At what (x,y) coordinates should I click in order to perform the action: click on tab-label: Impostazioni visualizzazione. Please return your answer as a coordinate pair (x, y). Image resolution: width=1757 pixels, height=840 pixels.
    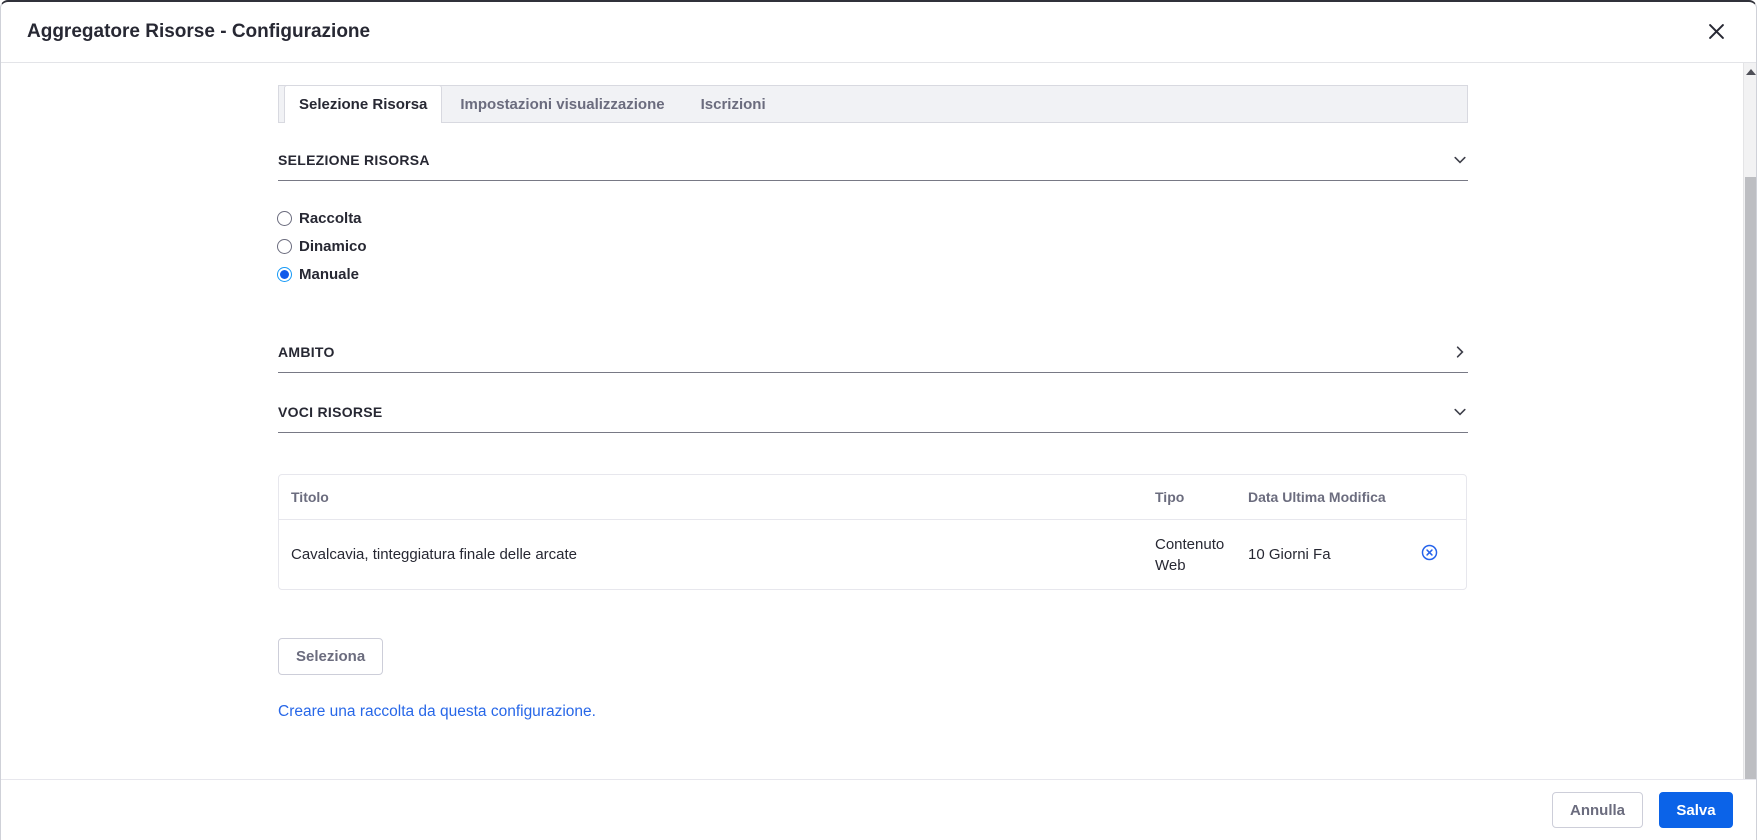
    Looking at the image, I should click on (562, 104).